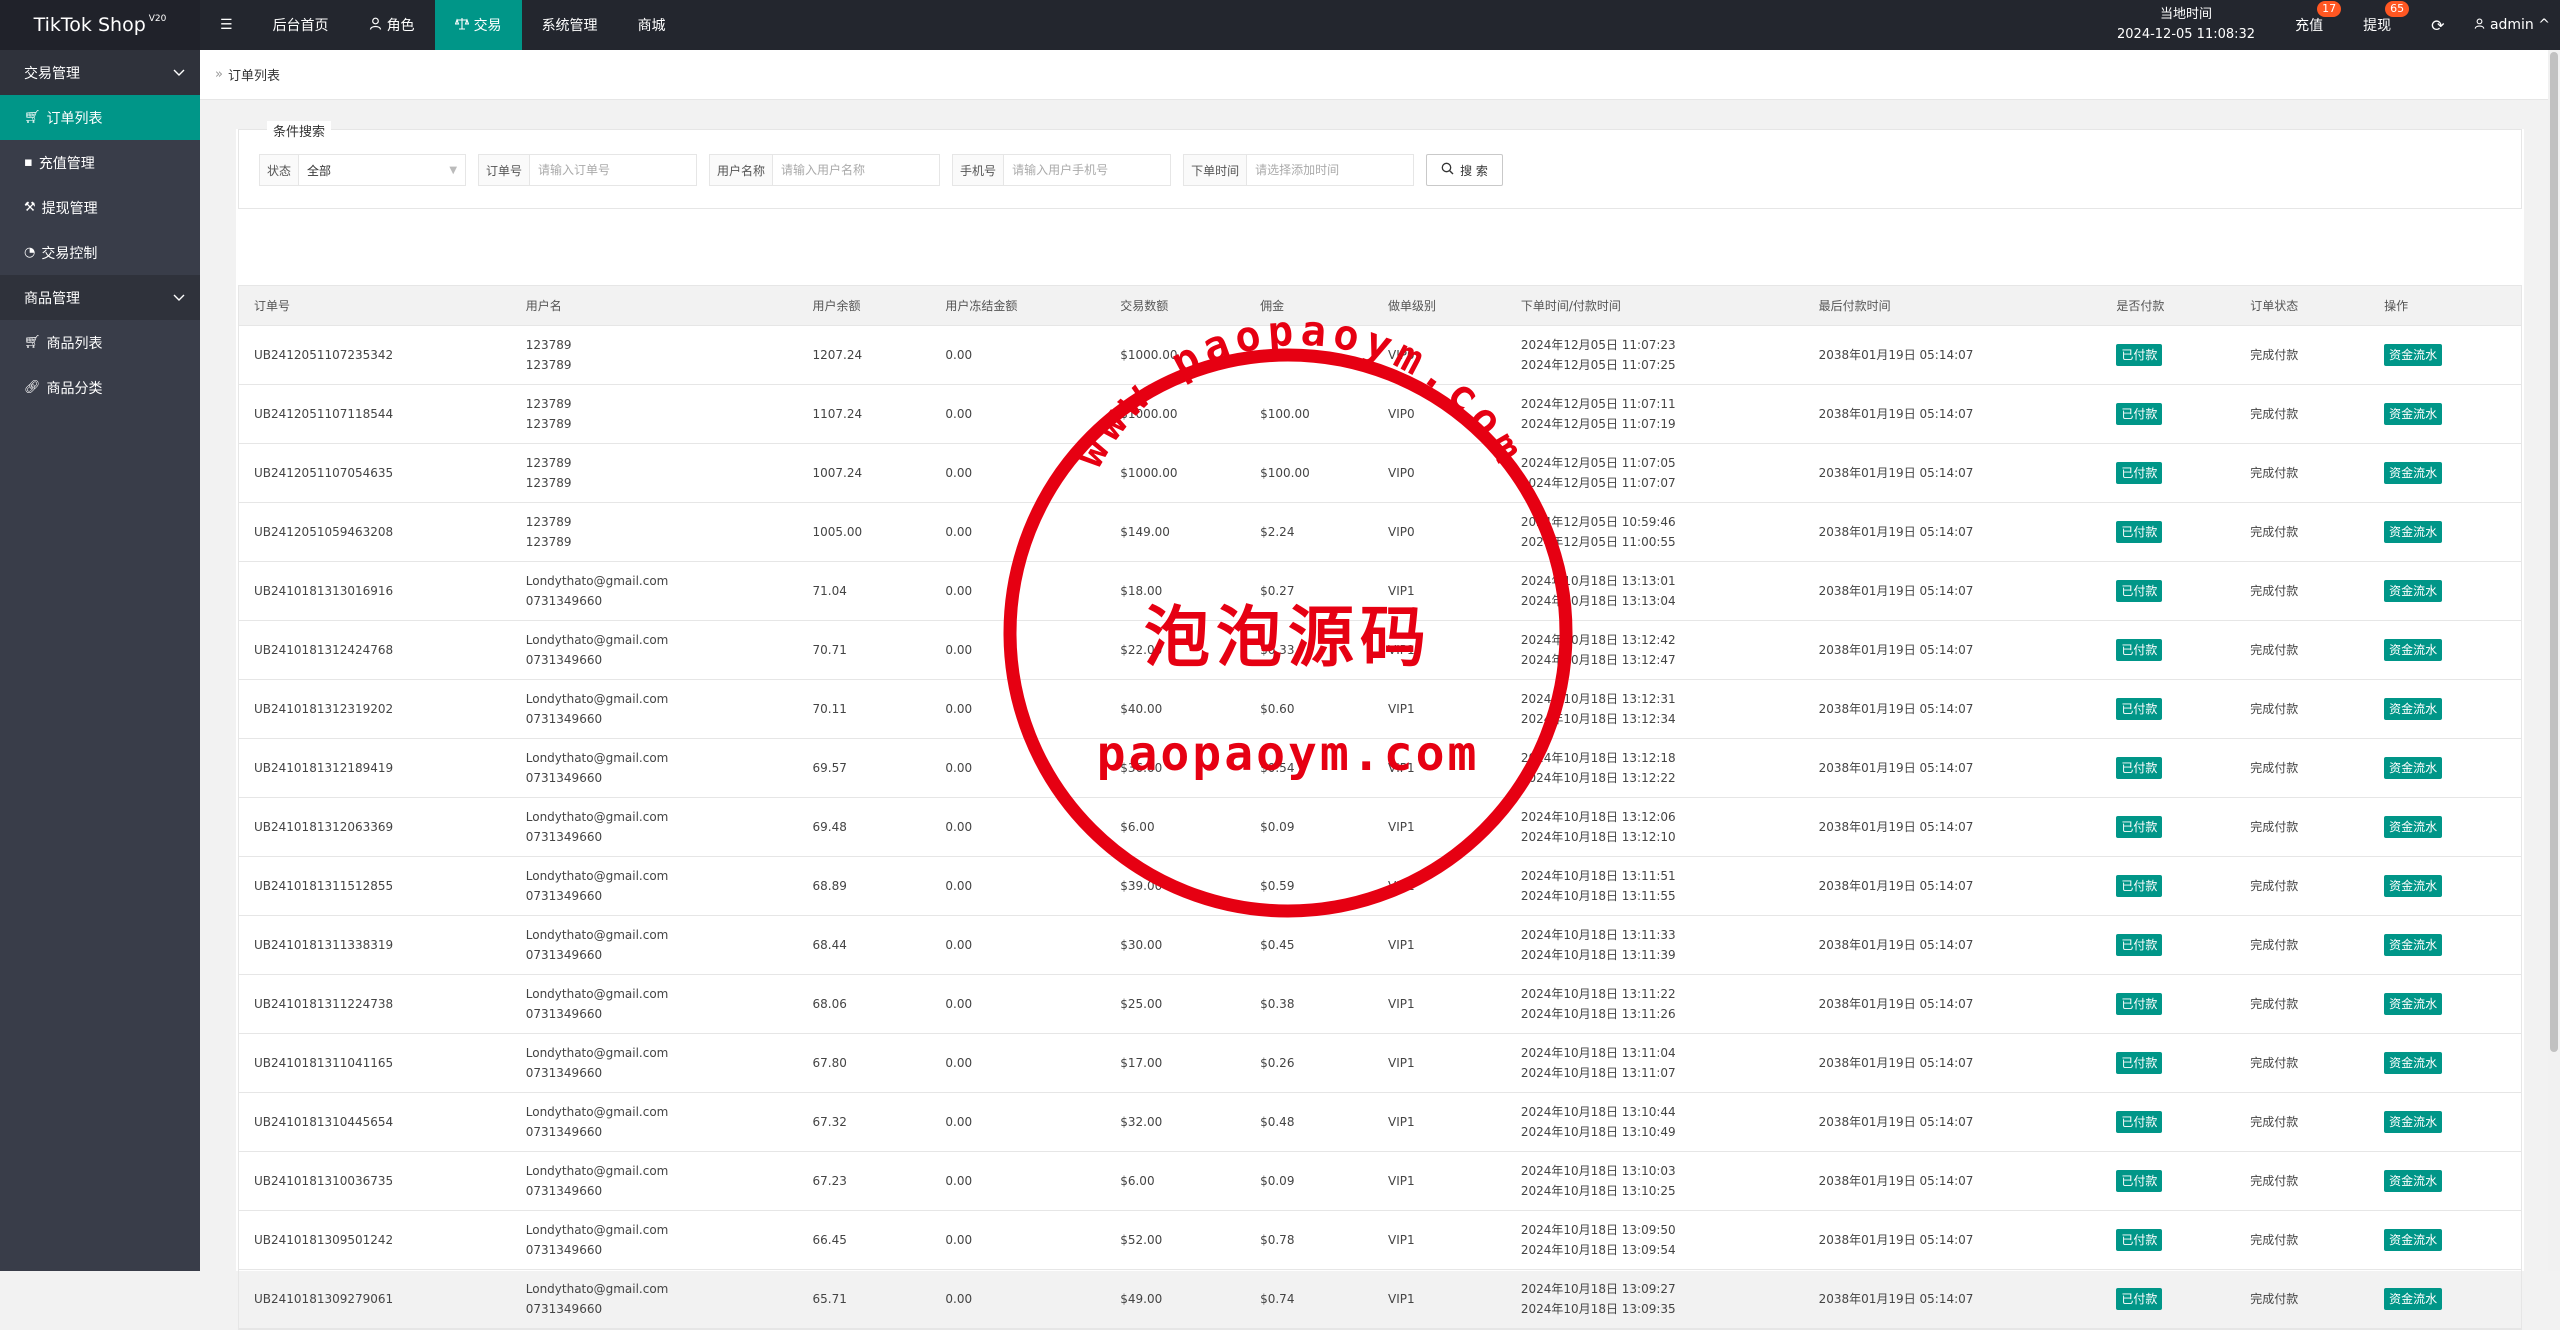 This screenshot has height=1330, width=2560. What do you see at coordinates (1655, 1181) in the screenshot?
I see `table-cell: 2024年10月18日 13:10:03 2024年10月18日 13:10:25` at bounding box center [1655, 1181].